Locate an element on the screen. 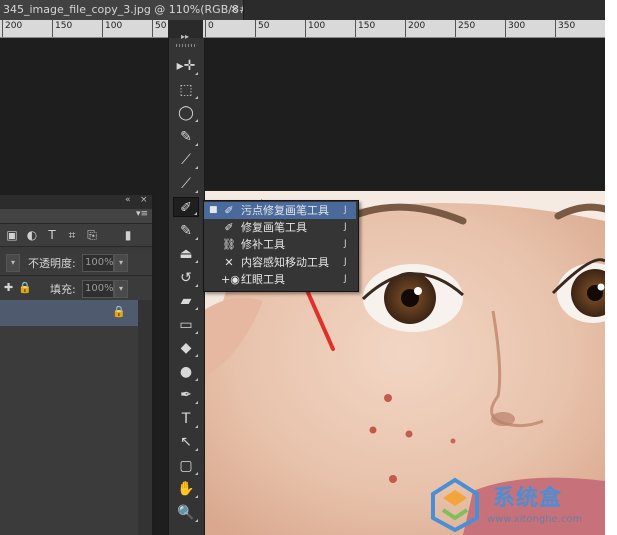 The width and height of the screenshot is (617, 535). history-brush-tool: ↺ is located at coordinates (186, 278).